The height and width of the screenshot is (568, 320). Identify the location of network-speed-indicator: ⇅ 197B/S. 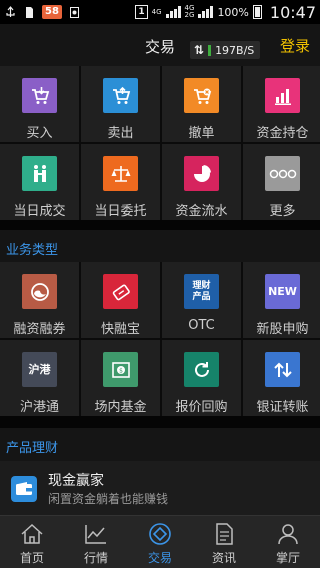
(225, 50).